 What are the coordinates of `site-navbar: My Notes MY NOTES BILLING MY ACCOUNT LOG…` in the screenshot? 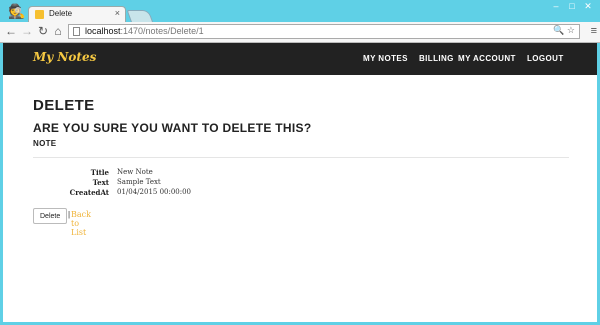 It's located at (300, 59).